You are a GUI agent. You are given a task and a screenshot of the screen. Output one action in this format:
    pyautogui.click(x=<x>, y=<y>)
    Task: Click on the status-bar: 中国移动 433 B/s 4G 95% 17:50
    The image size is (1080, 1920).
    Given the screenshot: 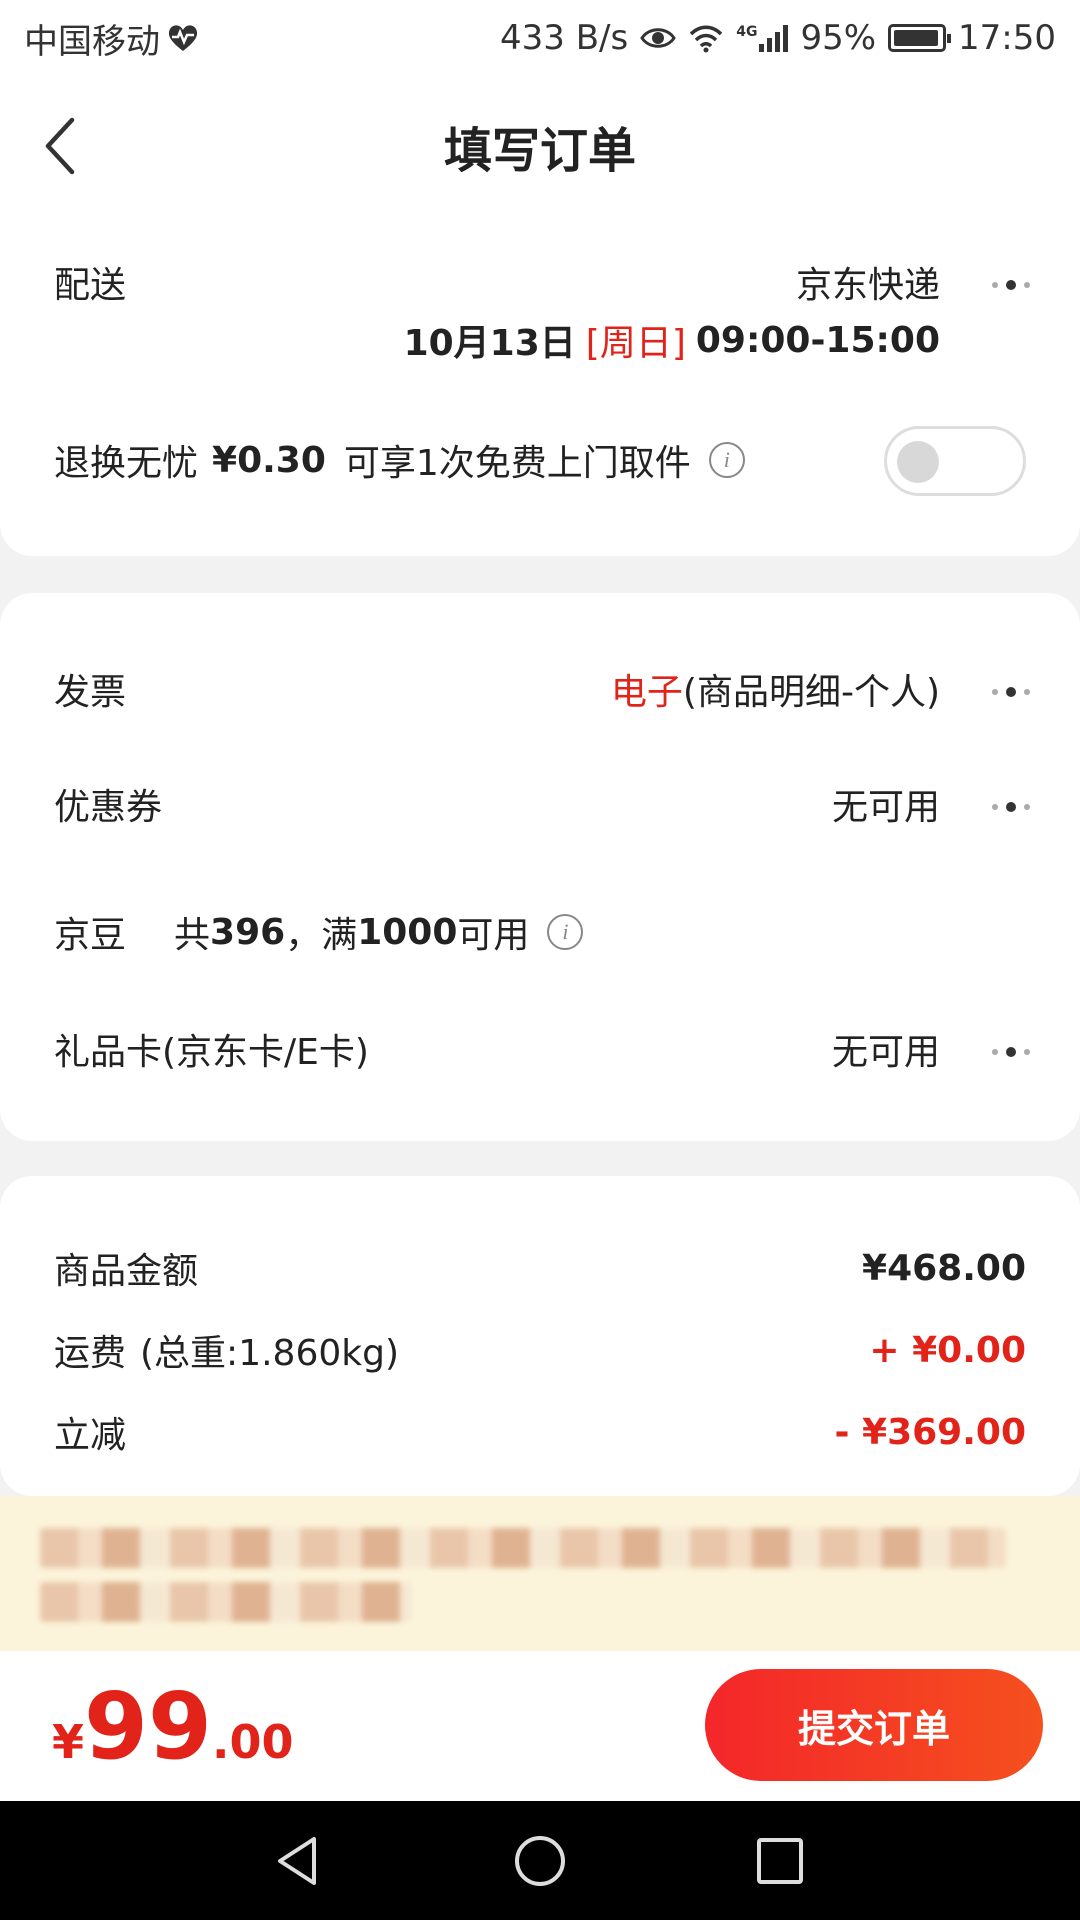 What is the action you would take?
    pyautogui.click(x=540, y=38)
    